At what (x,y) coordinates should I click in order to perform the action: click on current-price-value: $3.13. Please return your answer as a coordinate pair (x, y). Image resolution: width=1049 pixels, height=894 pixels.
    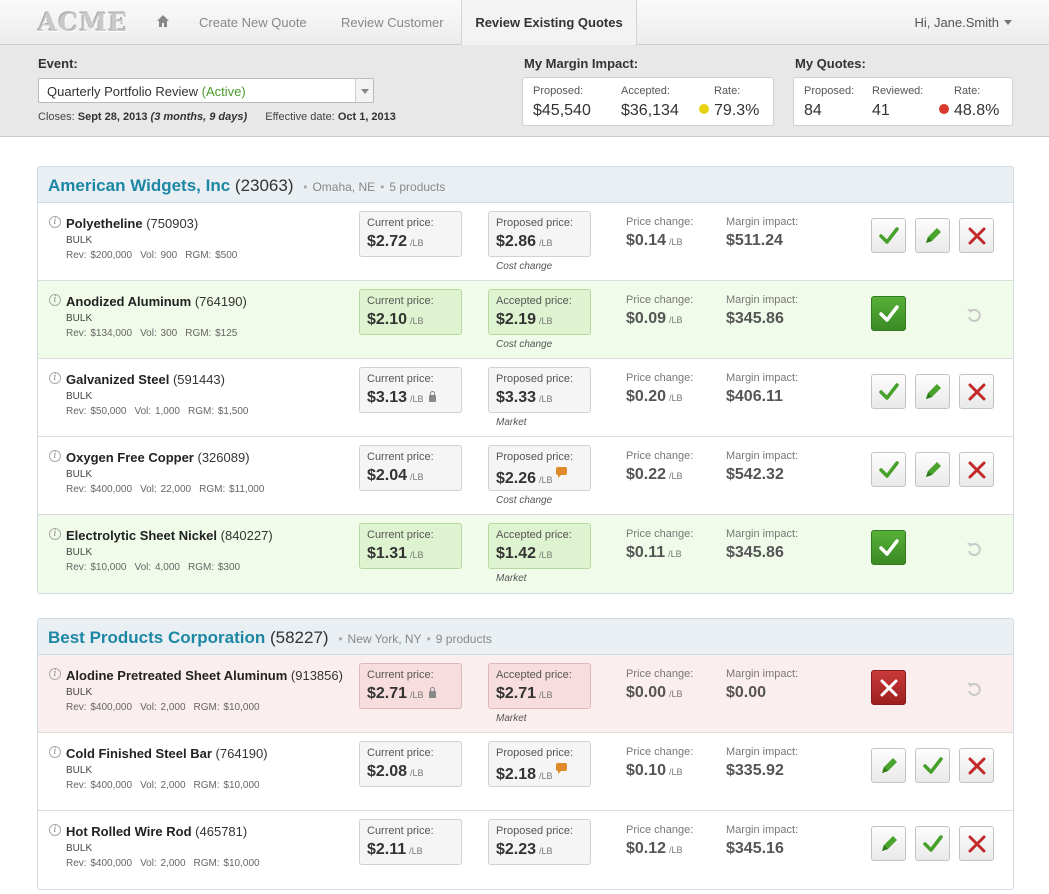
    Looking at the image, I should click on (387, 397).